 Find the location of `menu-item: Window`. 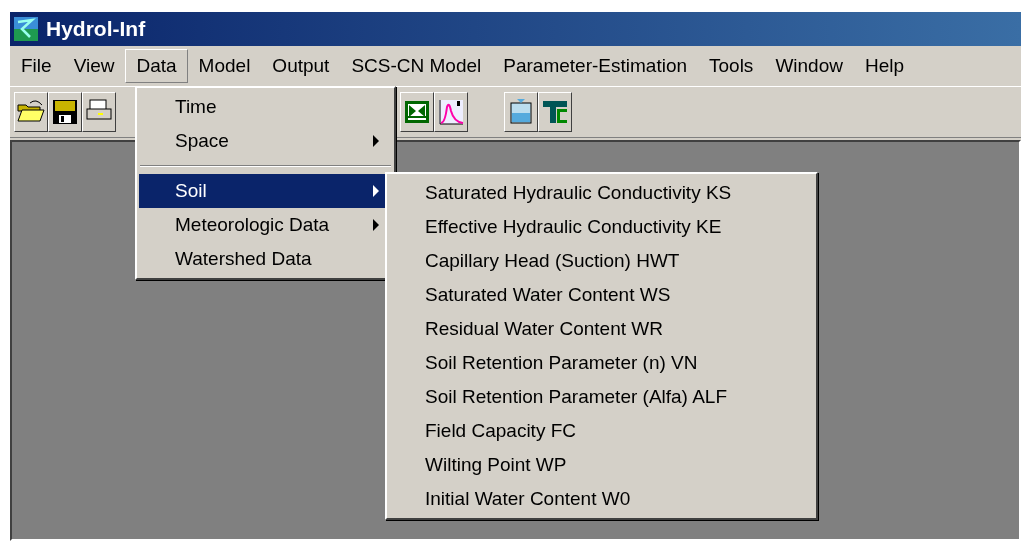

menu-item: Window is located at coordinates (809, 66).